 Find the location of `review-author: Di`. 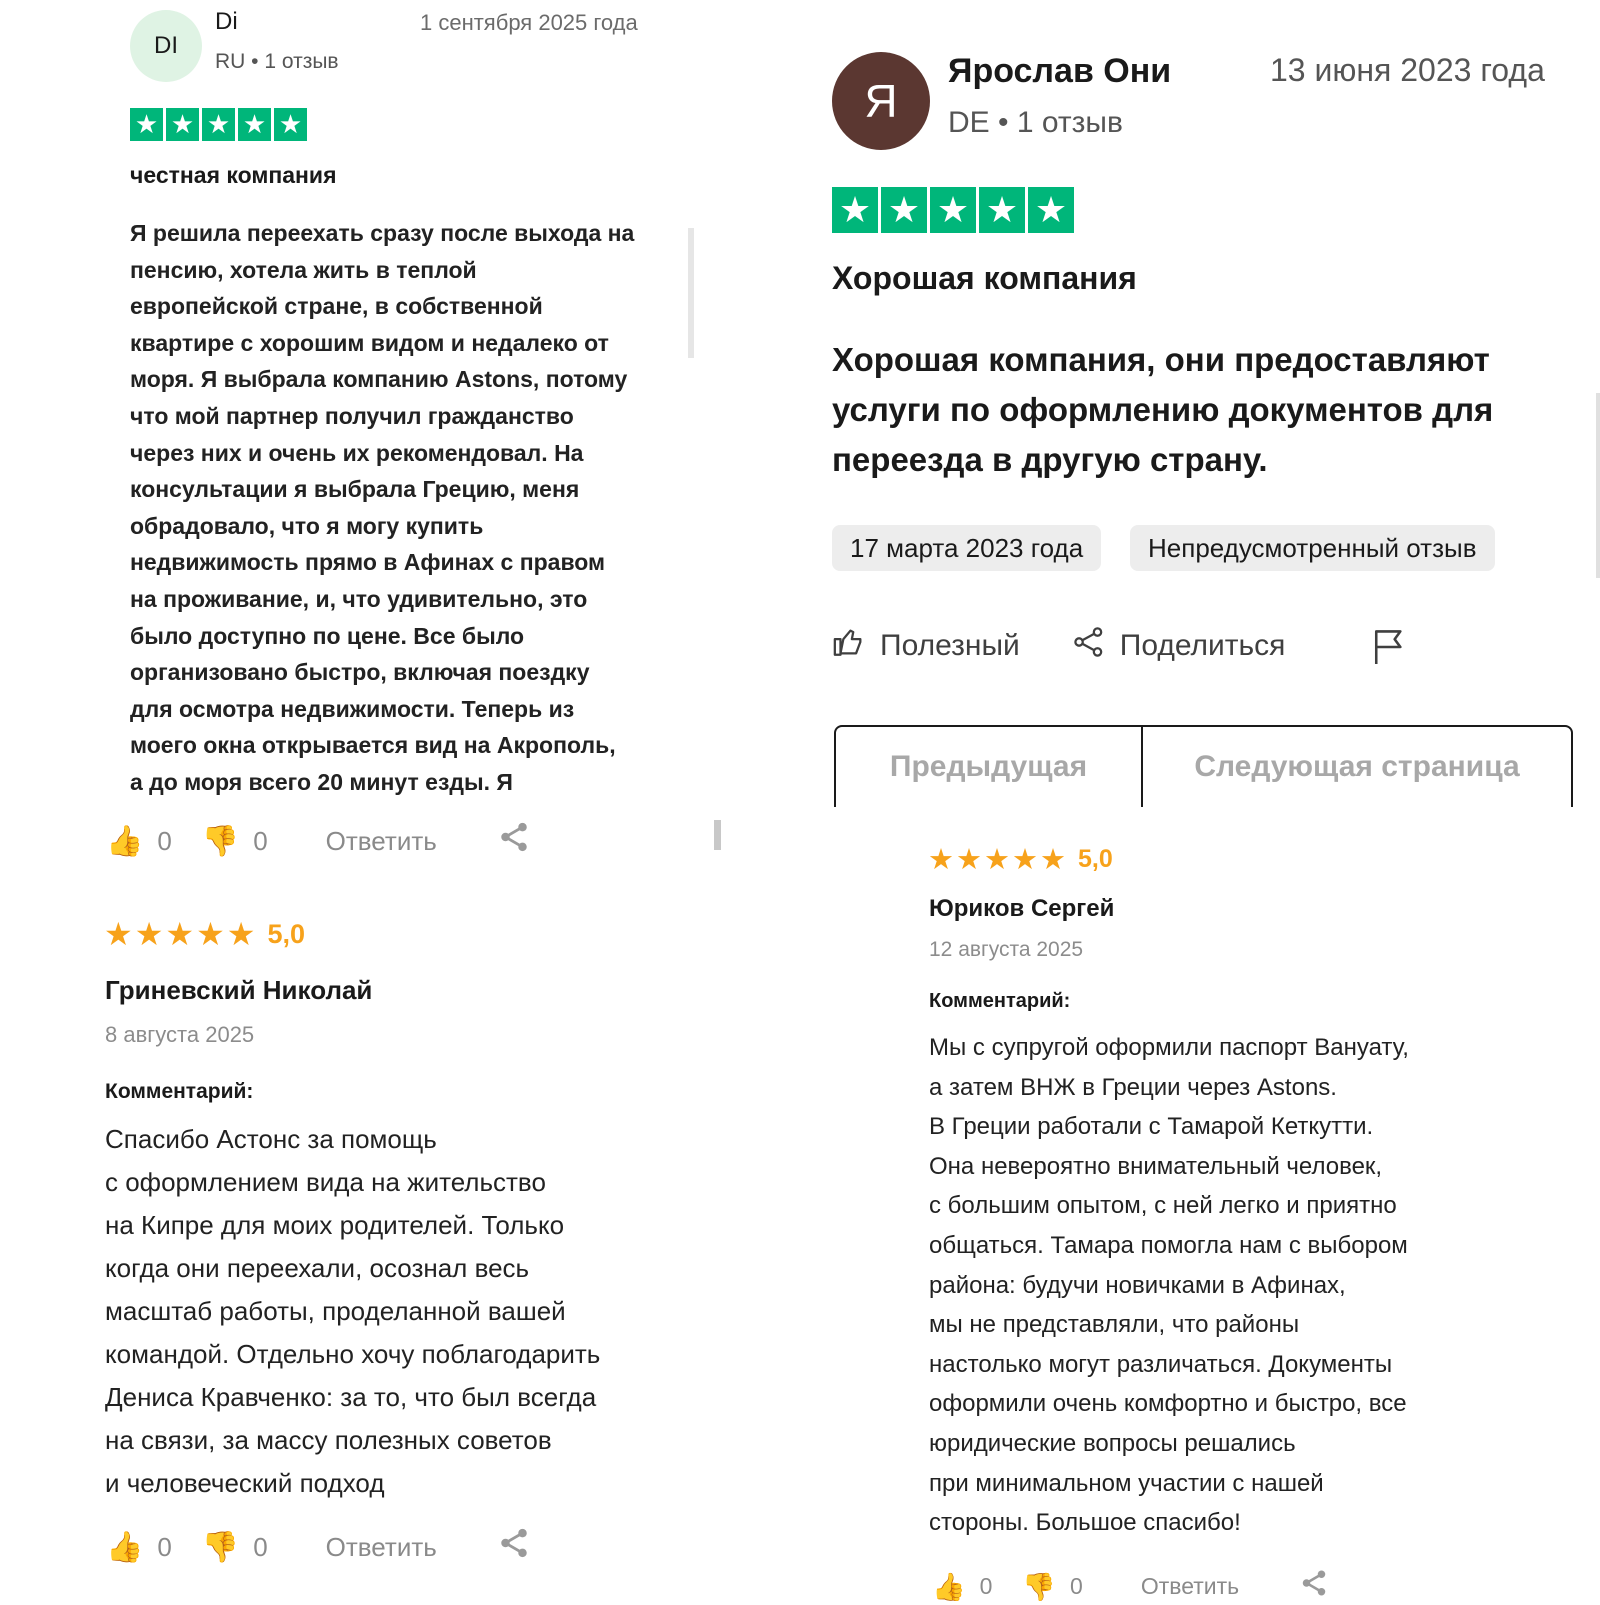

review-author: Di is located at coordinates (226, 22).